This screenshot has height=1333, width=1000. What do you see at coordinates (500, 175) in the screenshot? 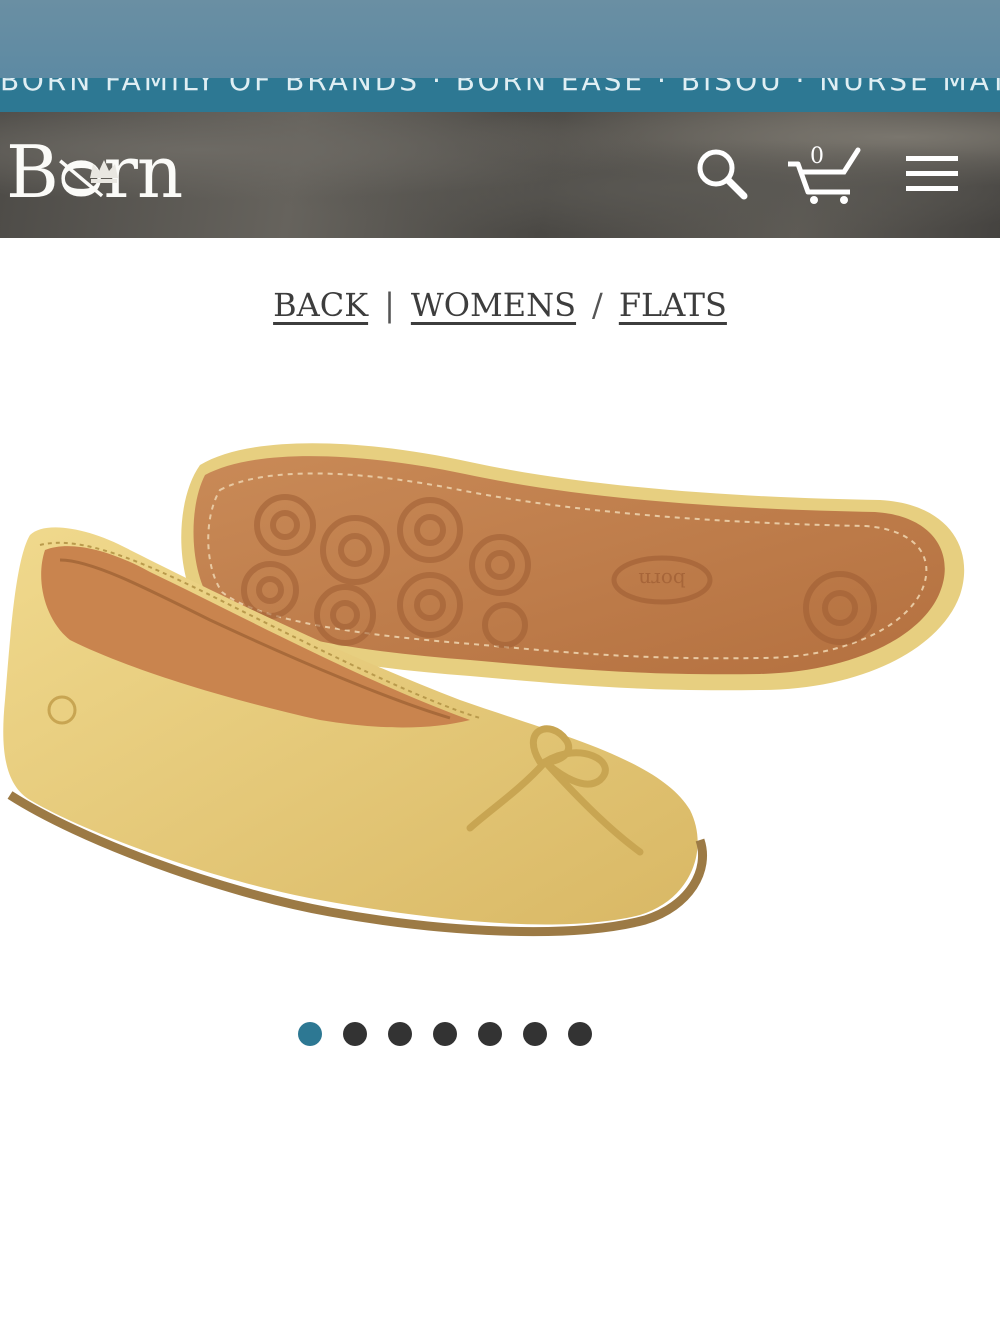
I see `site-header: Bᴓrn 0` at bounding box center [500, 175].